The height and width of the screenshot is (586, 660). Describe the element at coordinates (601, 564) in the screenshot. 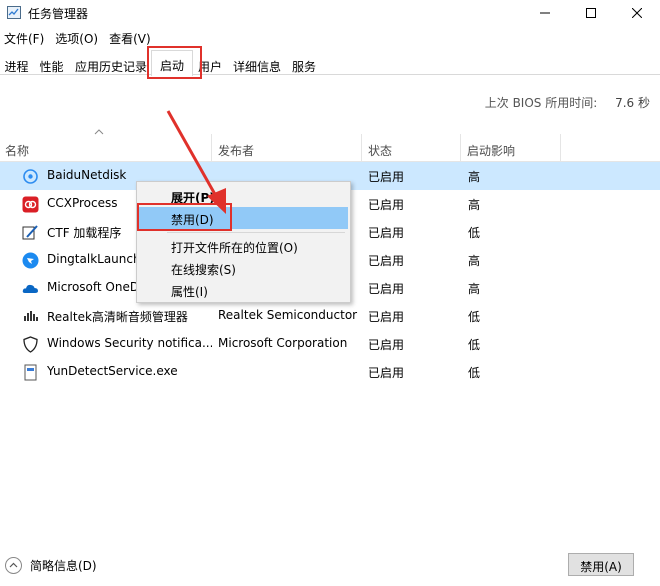

I see `disable-button: 禁用(A)` at that location.